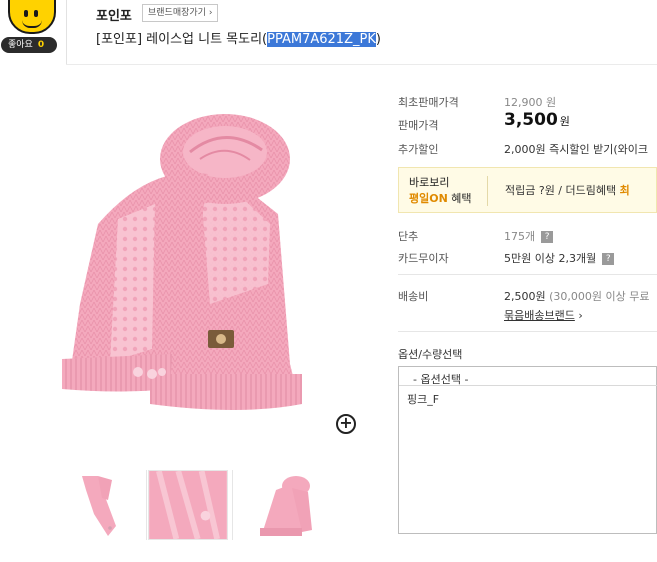 The height and width of the screenshot is (562, 657). I want to click on zoom-plus-button: +, so click(346, 424).